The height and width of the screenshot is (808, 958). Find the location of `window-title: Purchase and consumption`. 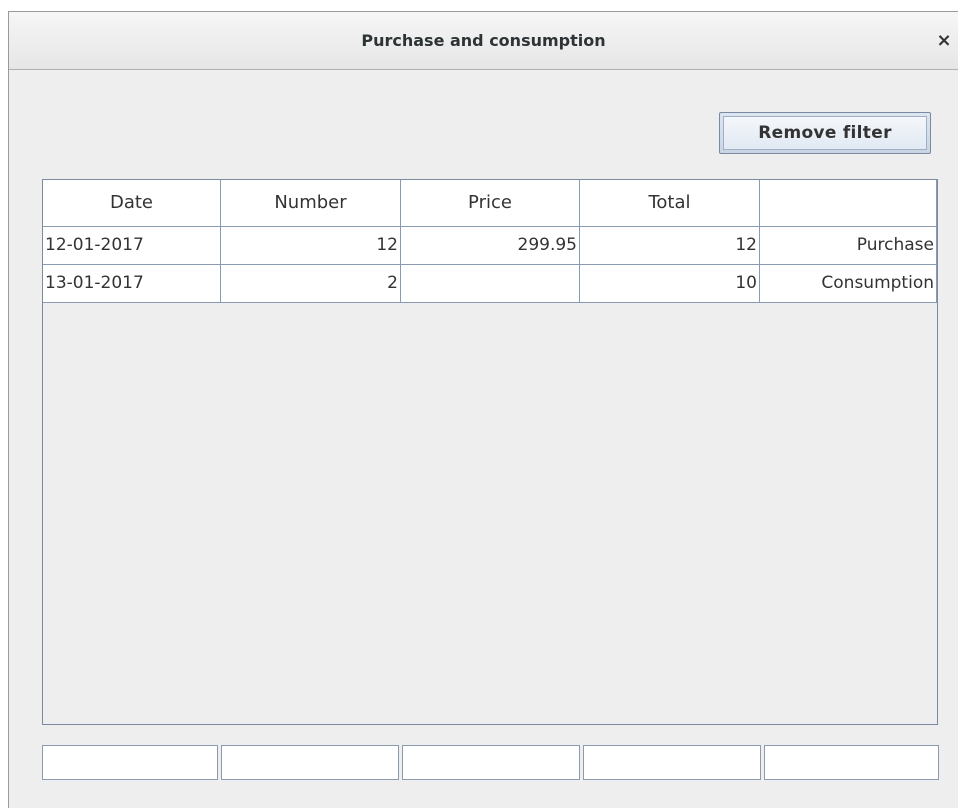

window-title: Purchase and consumption is located at coordinates (483, 40).